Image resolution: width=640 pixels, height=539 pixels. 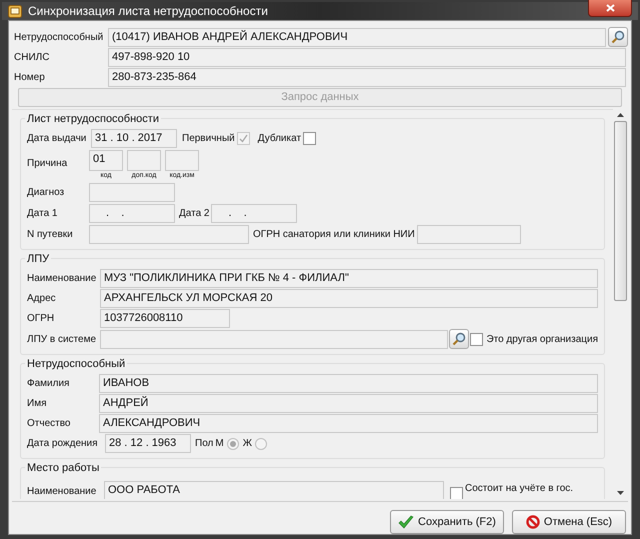 I want to click on field-label: ЛПУ в системе, so click(x=62, y=339).